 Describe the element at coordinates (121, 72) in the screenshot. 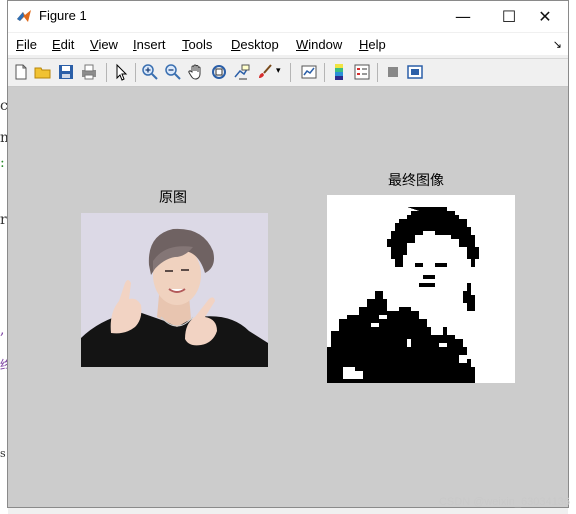

I see `select-arrow-icon` at that location.